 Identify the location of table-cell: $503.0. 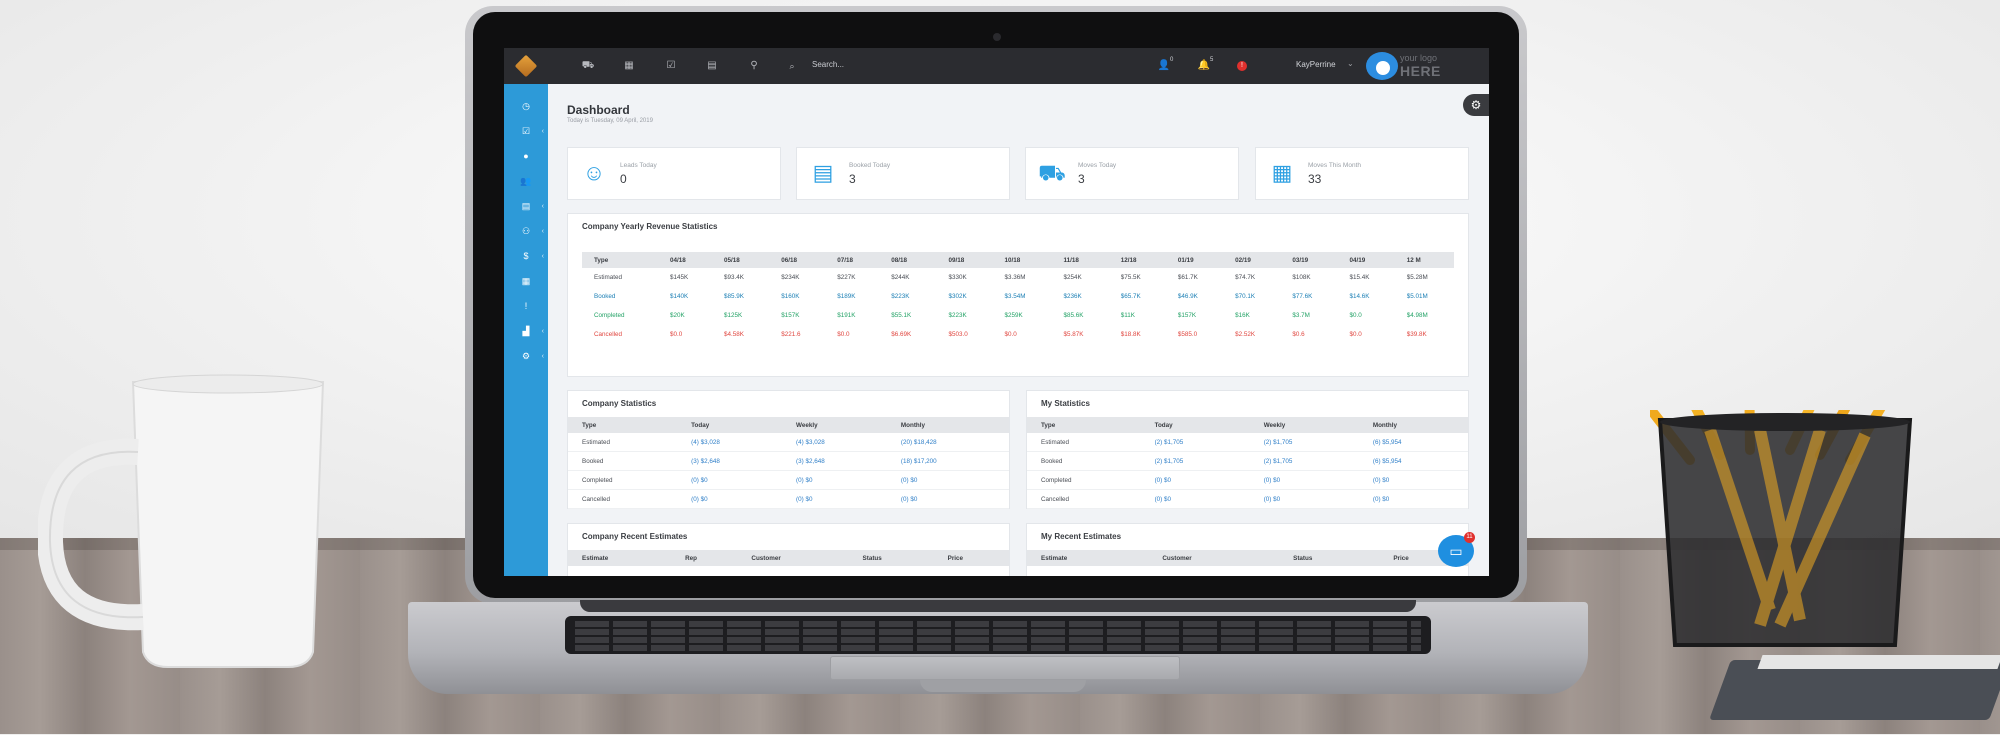
(958, 334).